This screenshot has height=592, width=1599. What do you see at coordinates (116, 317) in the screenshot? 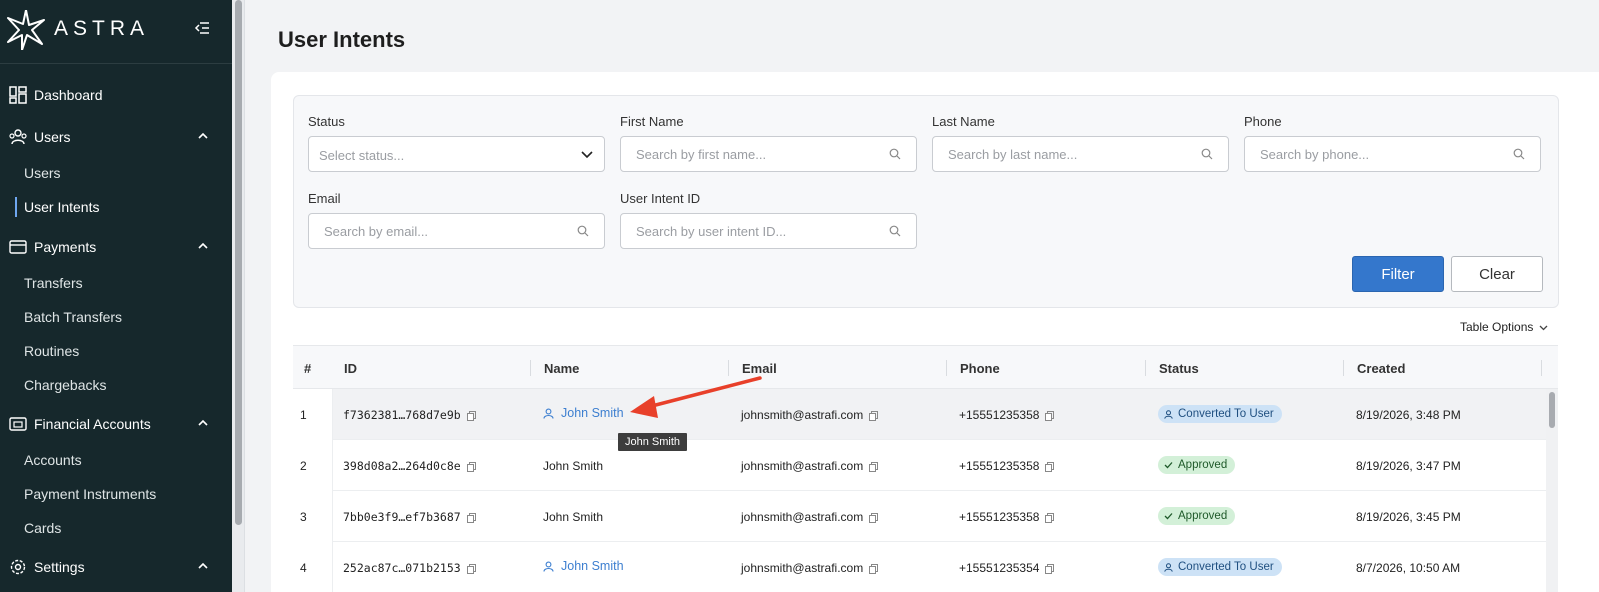
I see `sidebar-item-batch-transfers: Batch Transfers` at bounding box center [116, 317].